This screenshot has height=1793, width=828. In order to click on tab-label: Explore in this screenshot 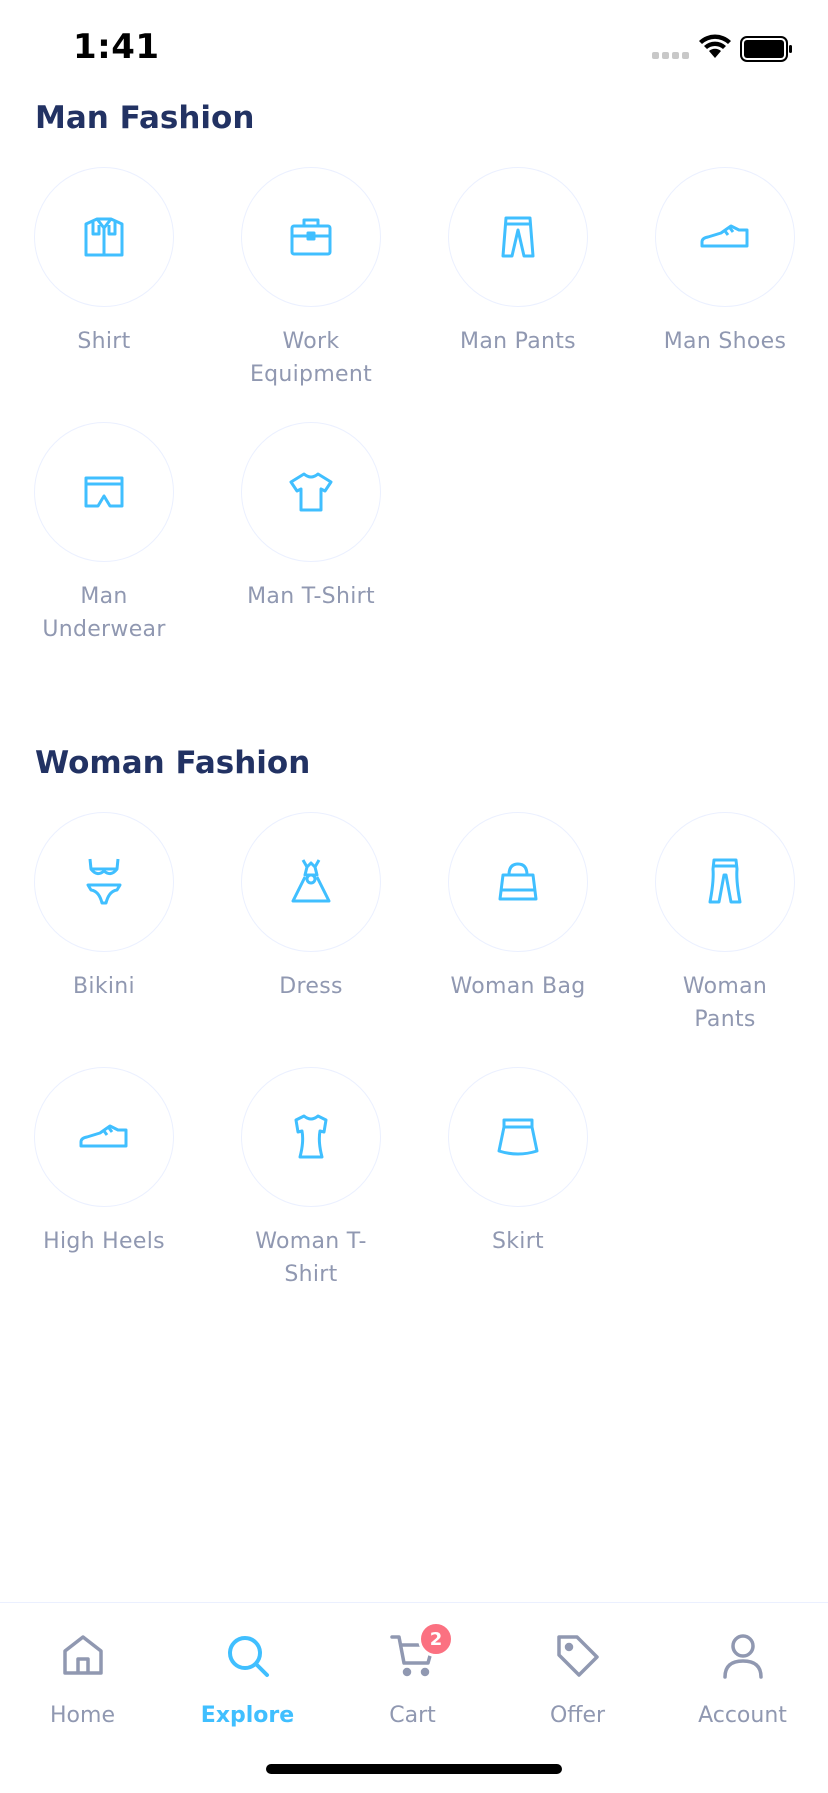, I will do `click(247, 1715)`.